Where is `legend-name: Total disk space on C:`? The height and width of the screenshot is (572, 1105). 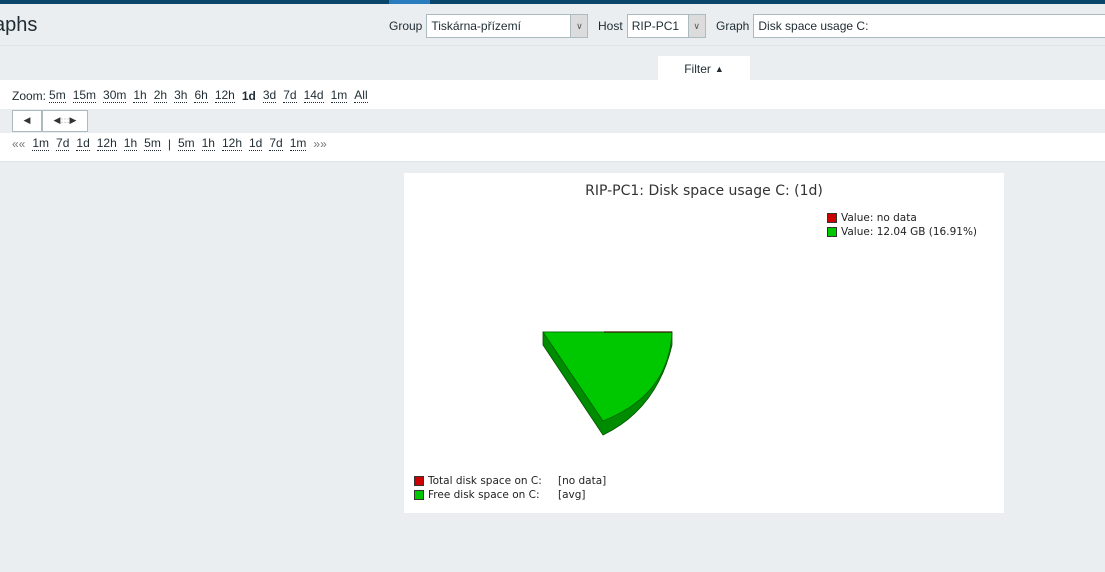 legend-name: Total disk space on C: is located at coordinates (485, 481).